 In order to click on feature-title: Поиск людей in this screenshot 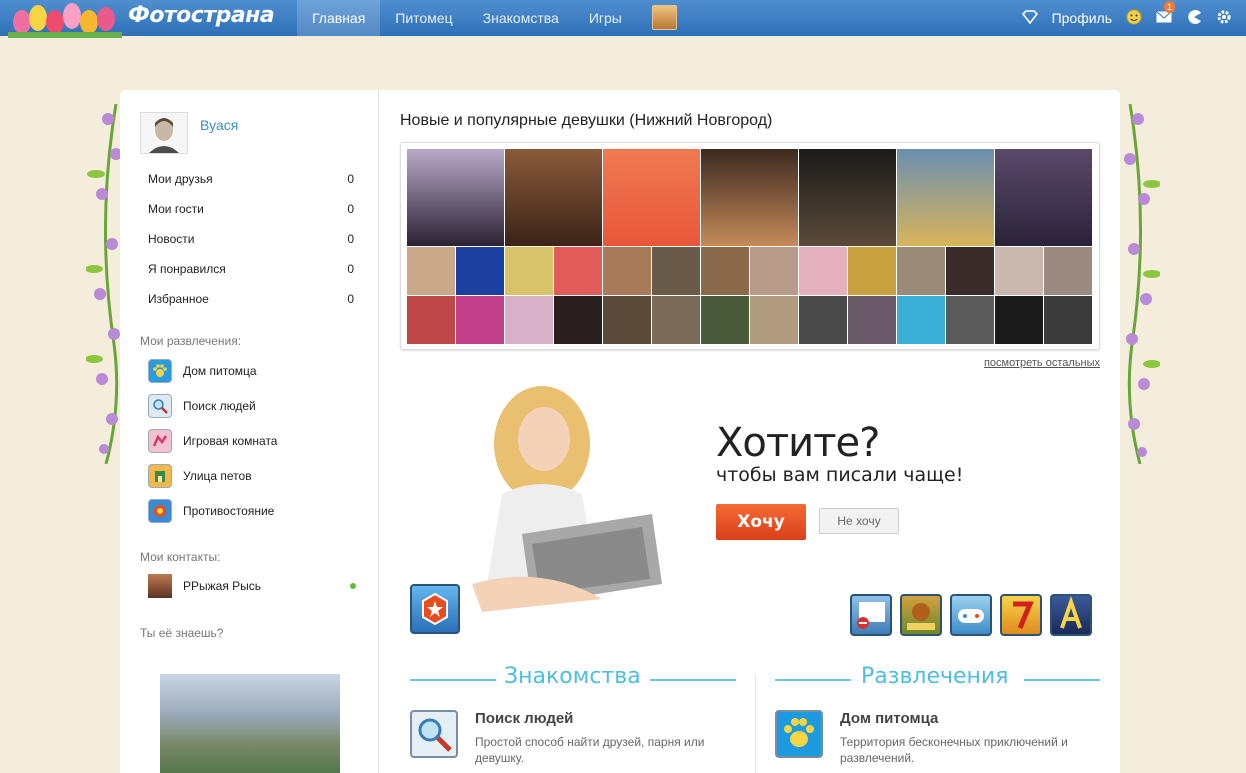, I will do `click(524, 718)`.